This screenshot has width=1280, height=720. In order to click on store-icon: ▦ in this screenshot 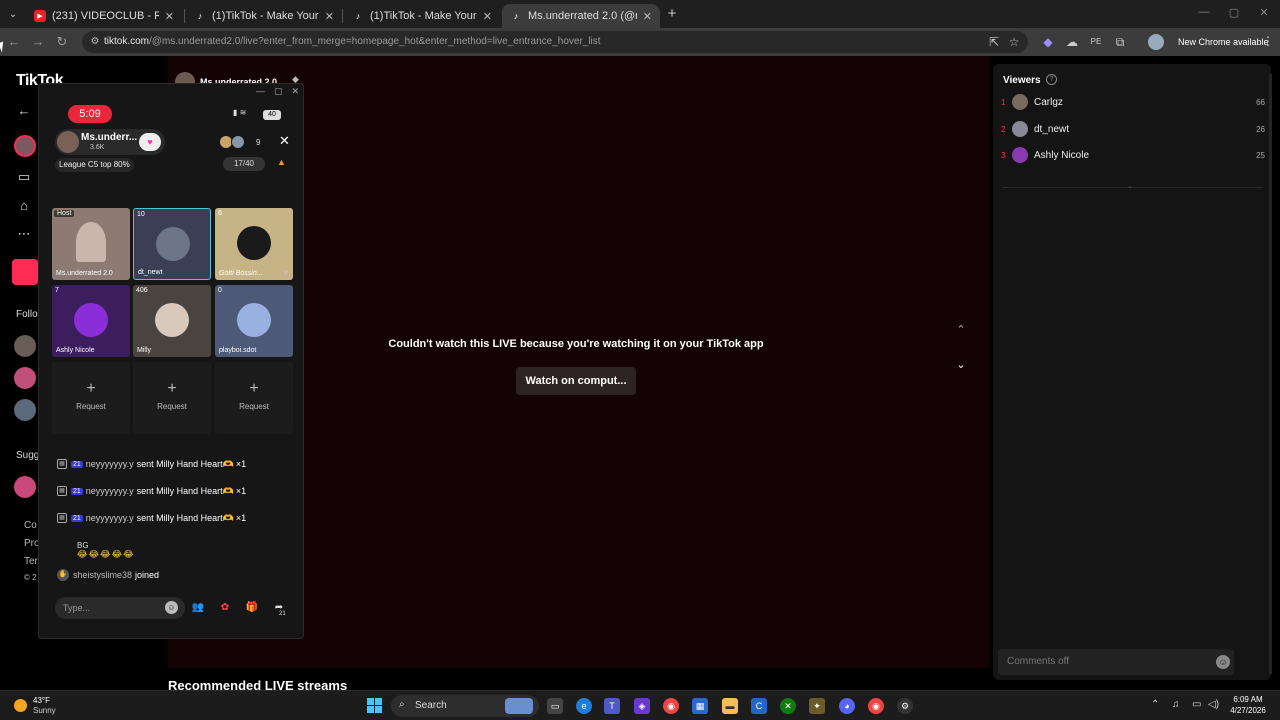, I will do `click(700, 706)`.